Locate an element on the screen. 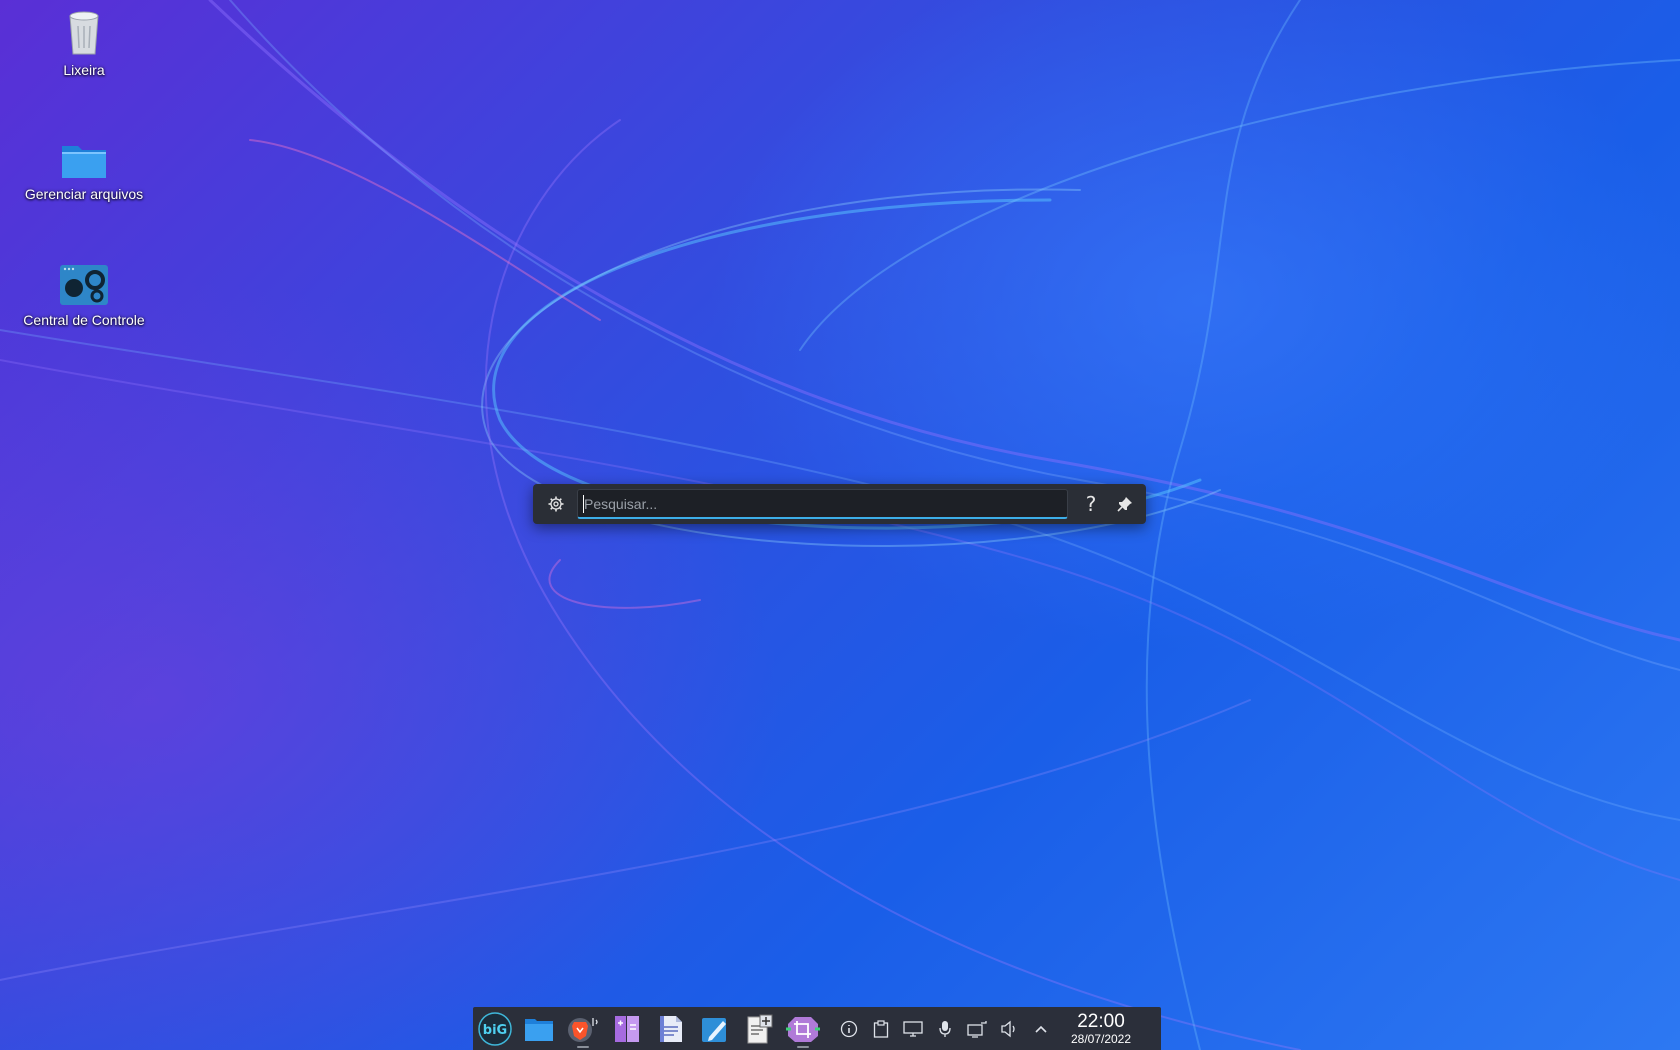 This screenshot has width=1680, height=1050. krunner-search-bar: ? is located at coordinates (839, 504).